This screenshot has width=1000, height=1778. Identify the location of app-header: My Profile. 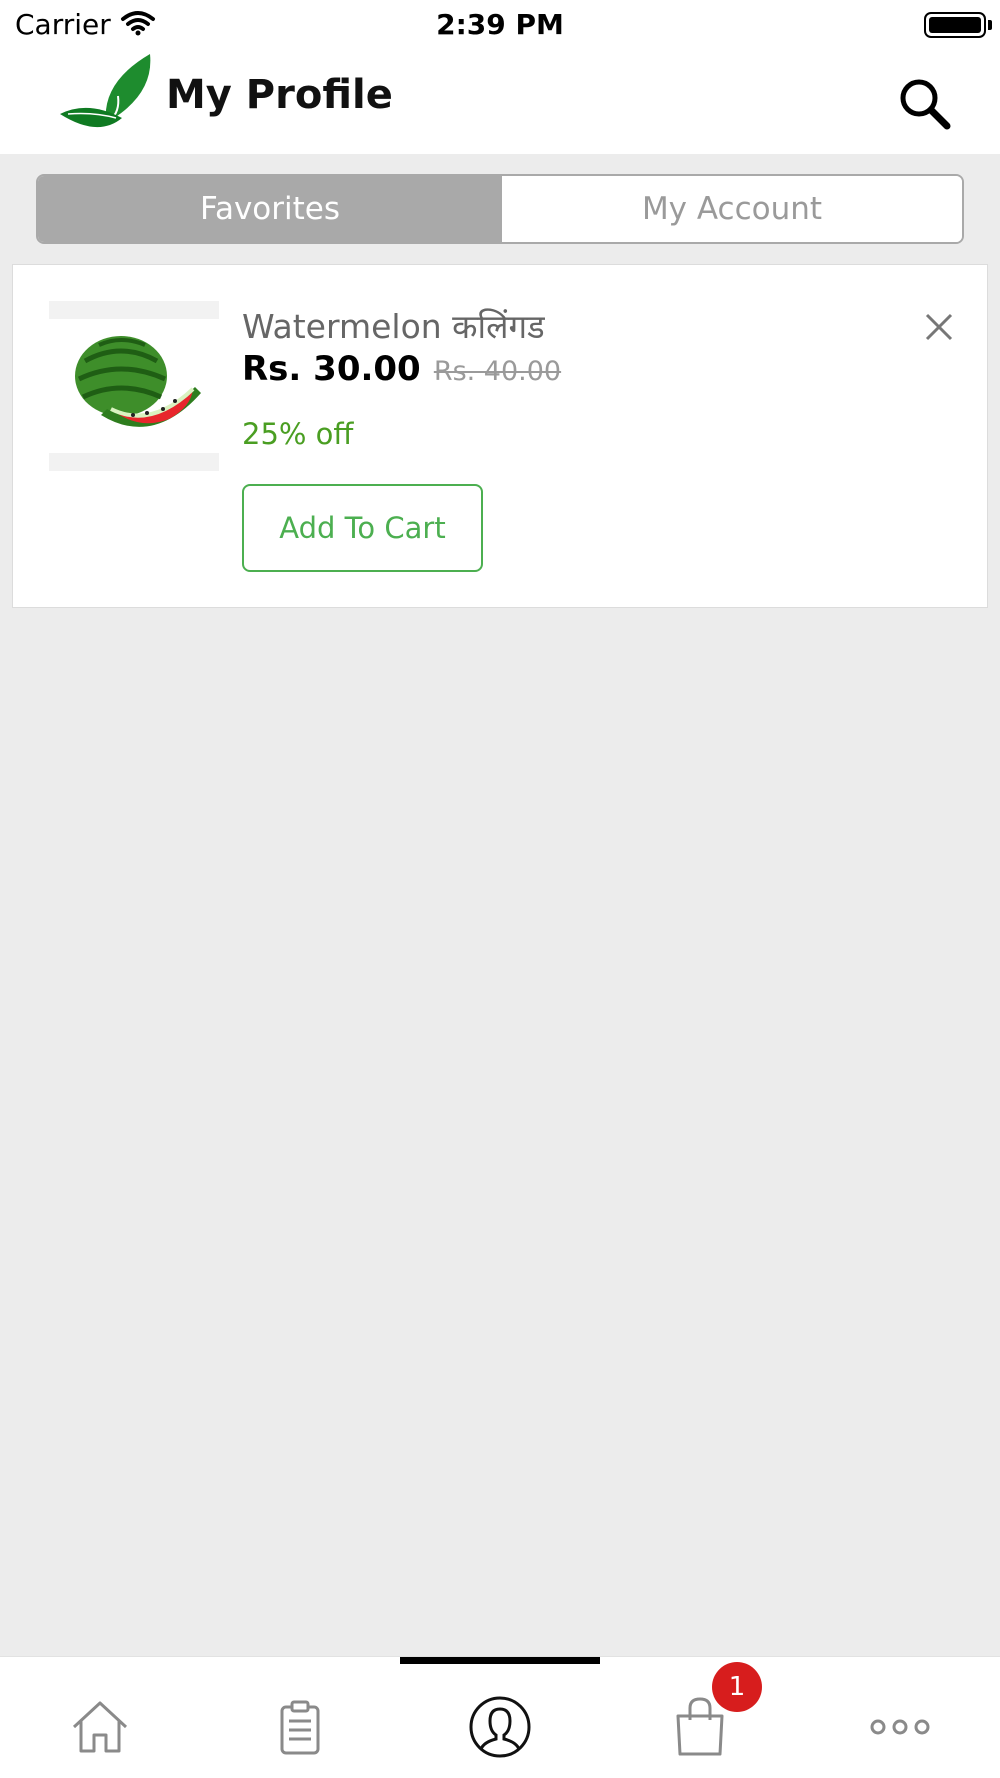
(500, 102).